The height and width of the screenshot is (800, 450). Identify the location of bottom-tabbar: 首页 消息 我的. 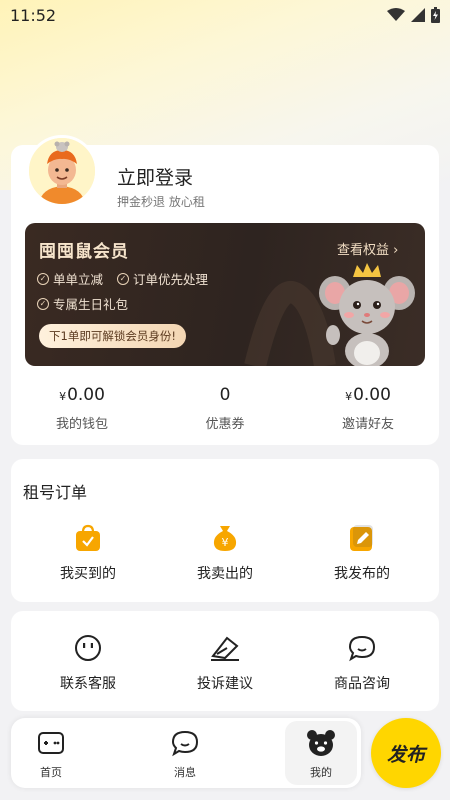
(186, 753).